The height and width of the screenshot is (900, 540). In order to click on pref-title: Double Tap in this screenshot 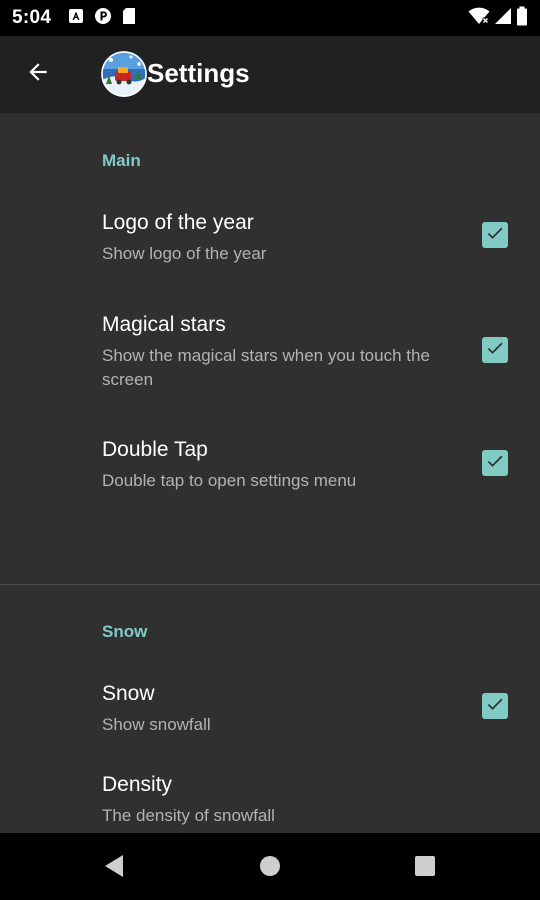, I will do `click(155, 449)`.